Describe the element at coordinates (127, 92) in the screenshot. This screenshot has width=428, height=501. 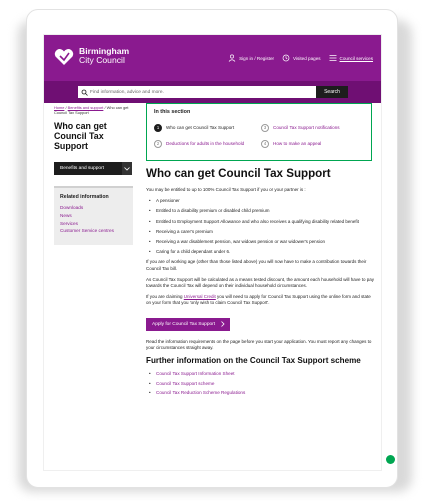
I see `search-placeholder: Find information, advice and more.` at that location.